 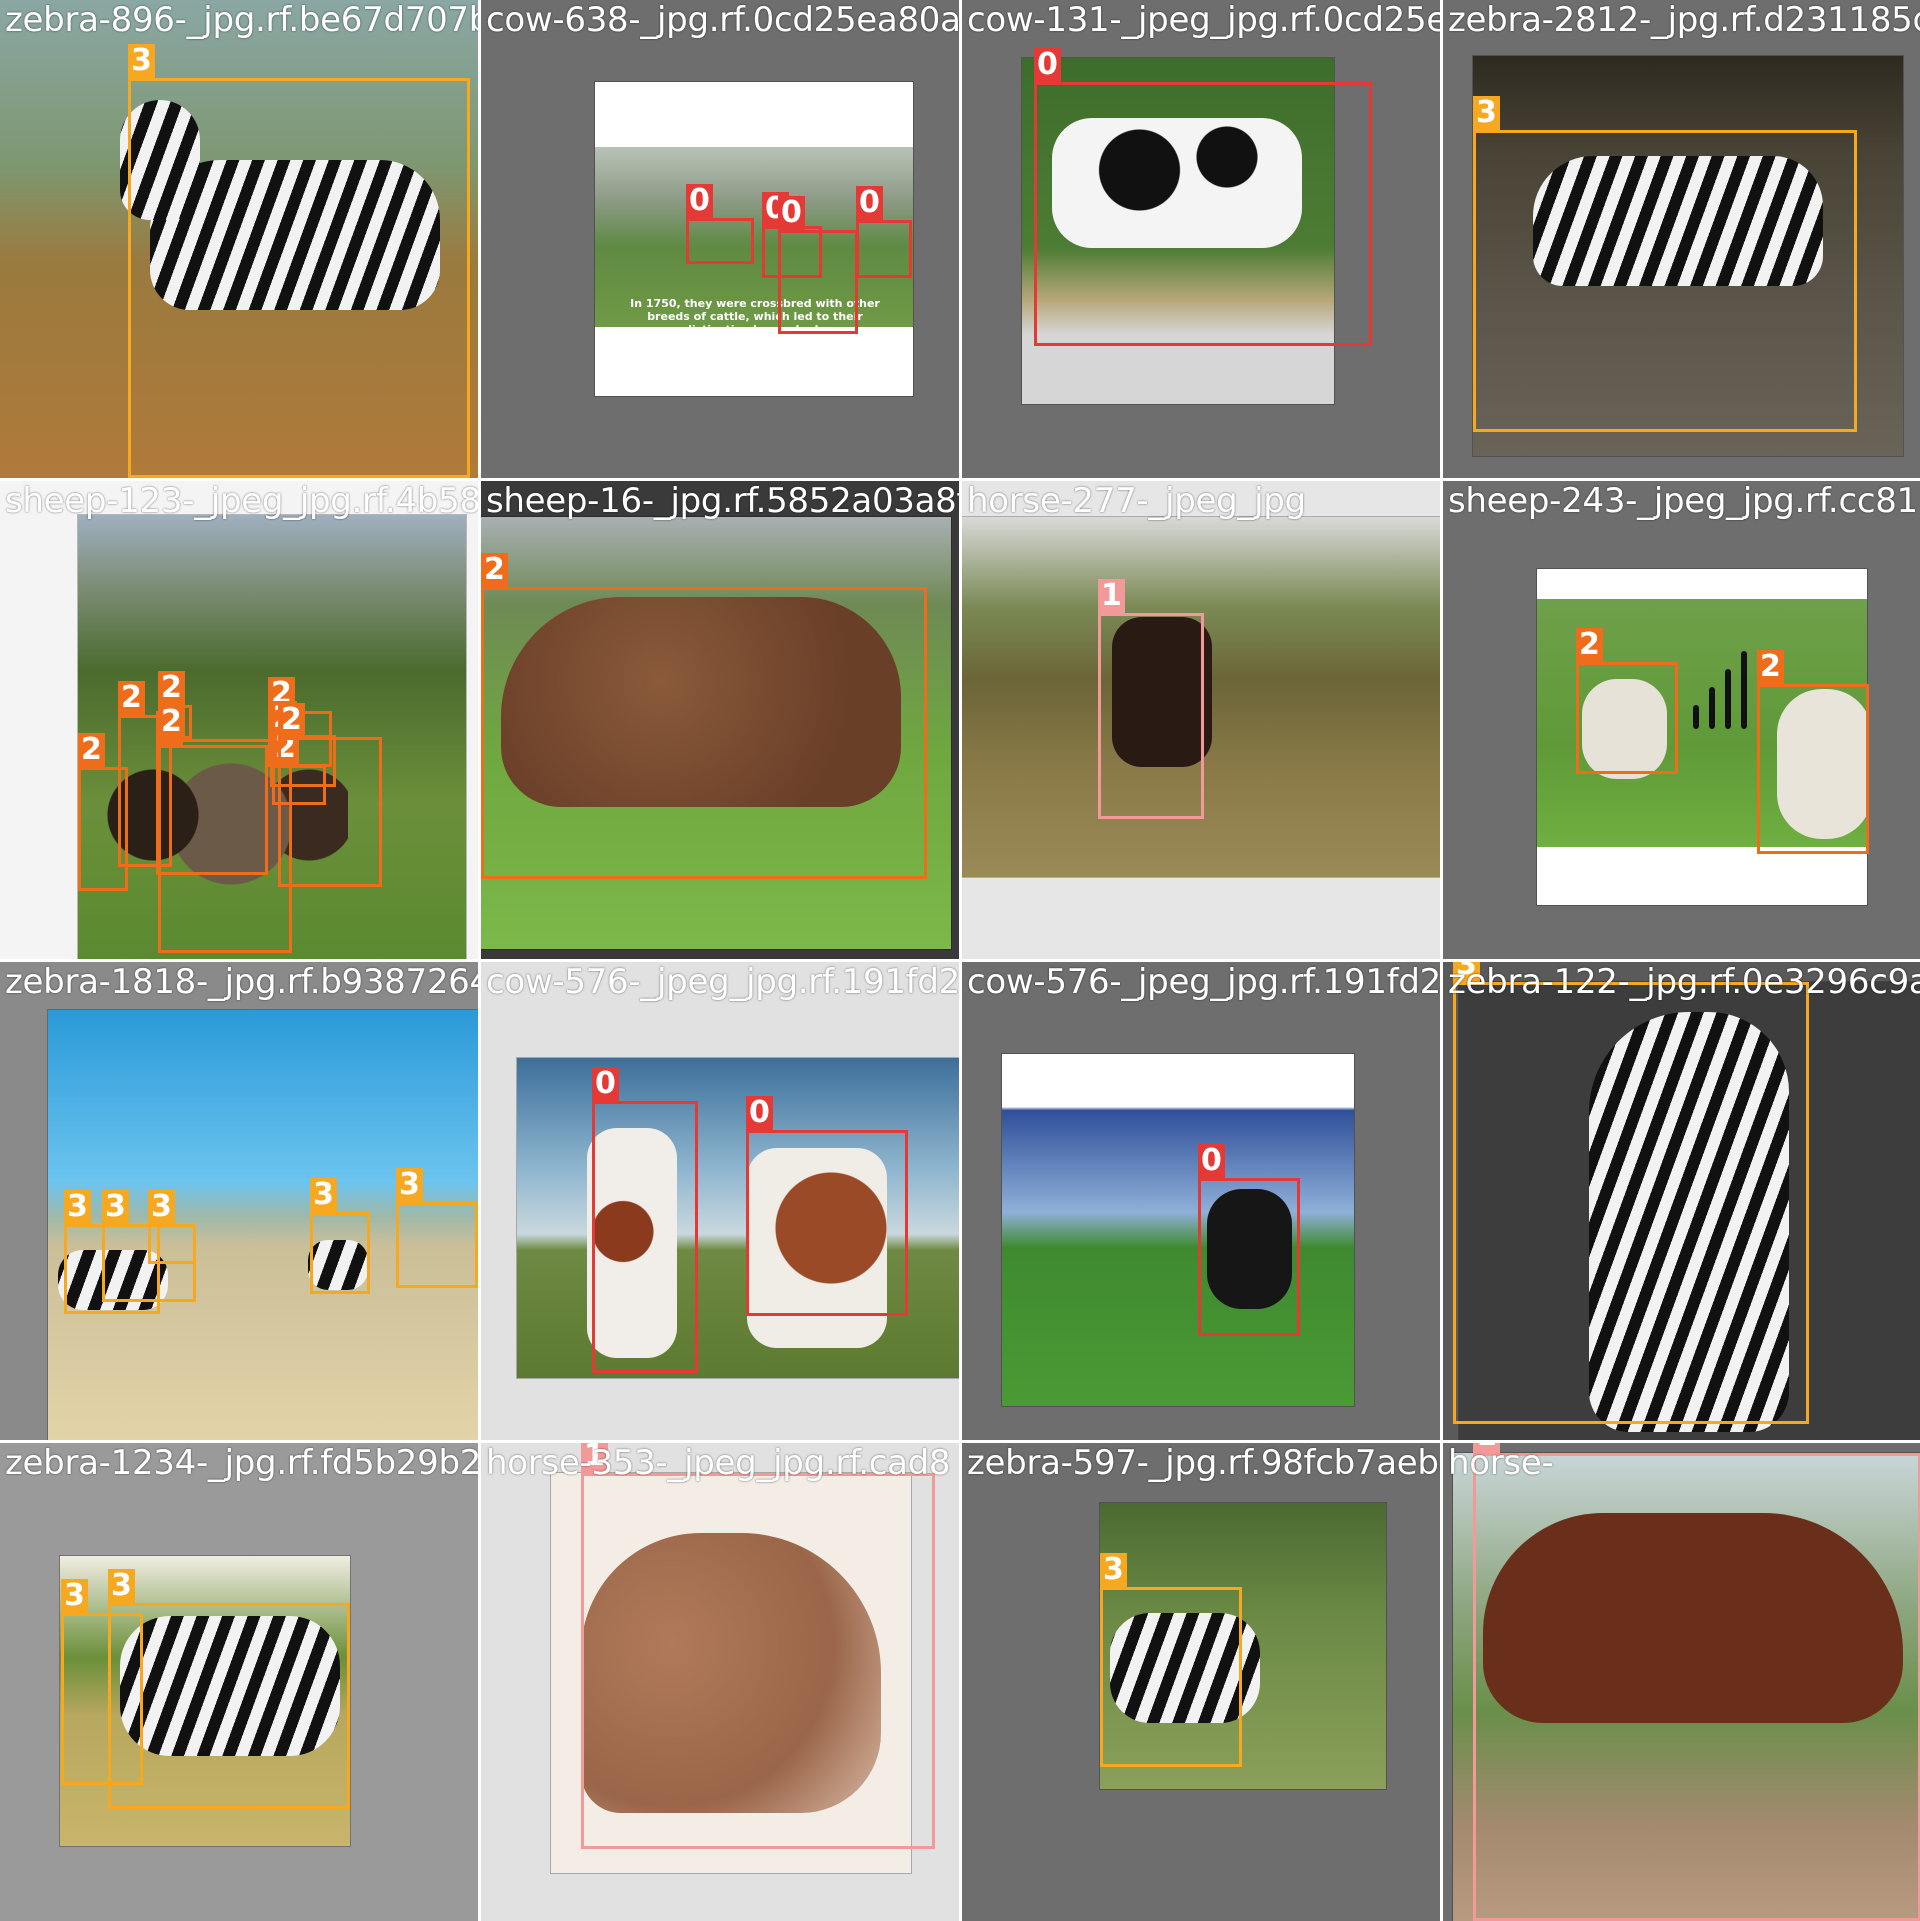 I want to click on tile-7: horse-277-_jpeg_jpg 1, so click(x=1201, y=720).